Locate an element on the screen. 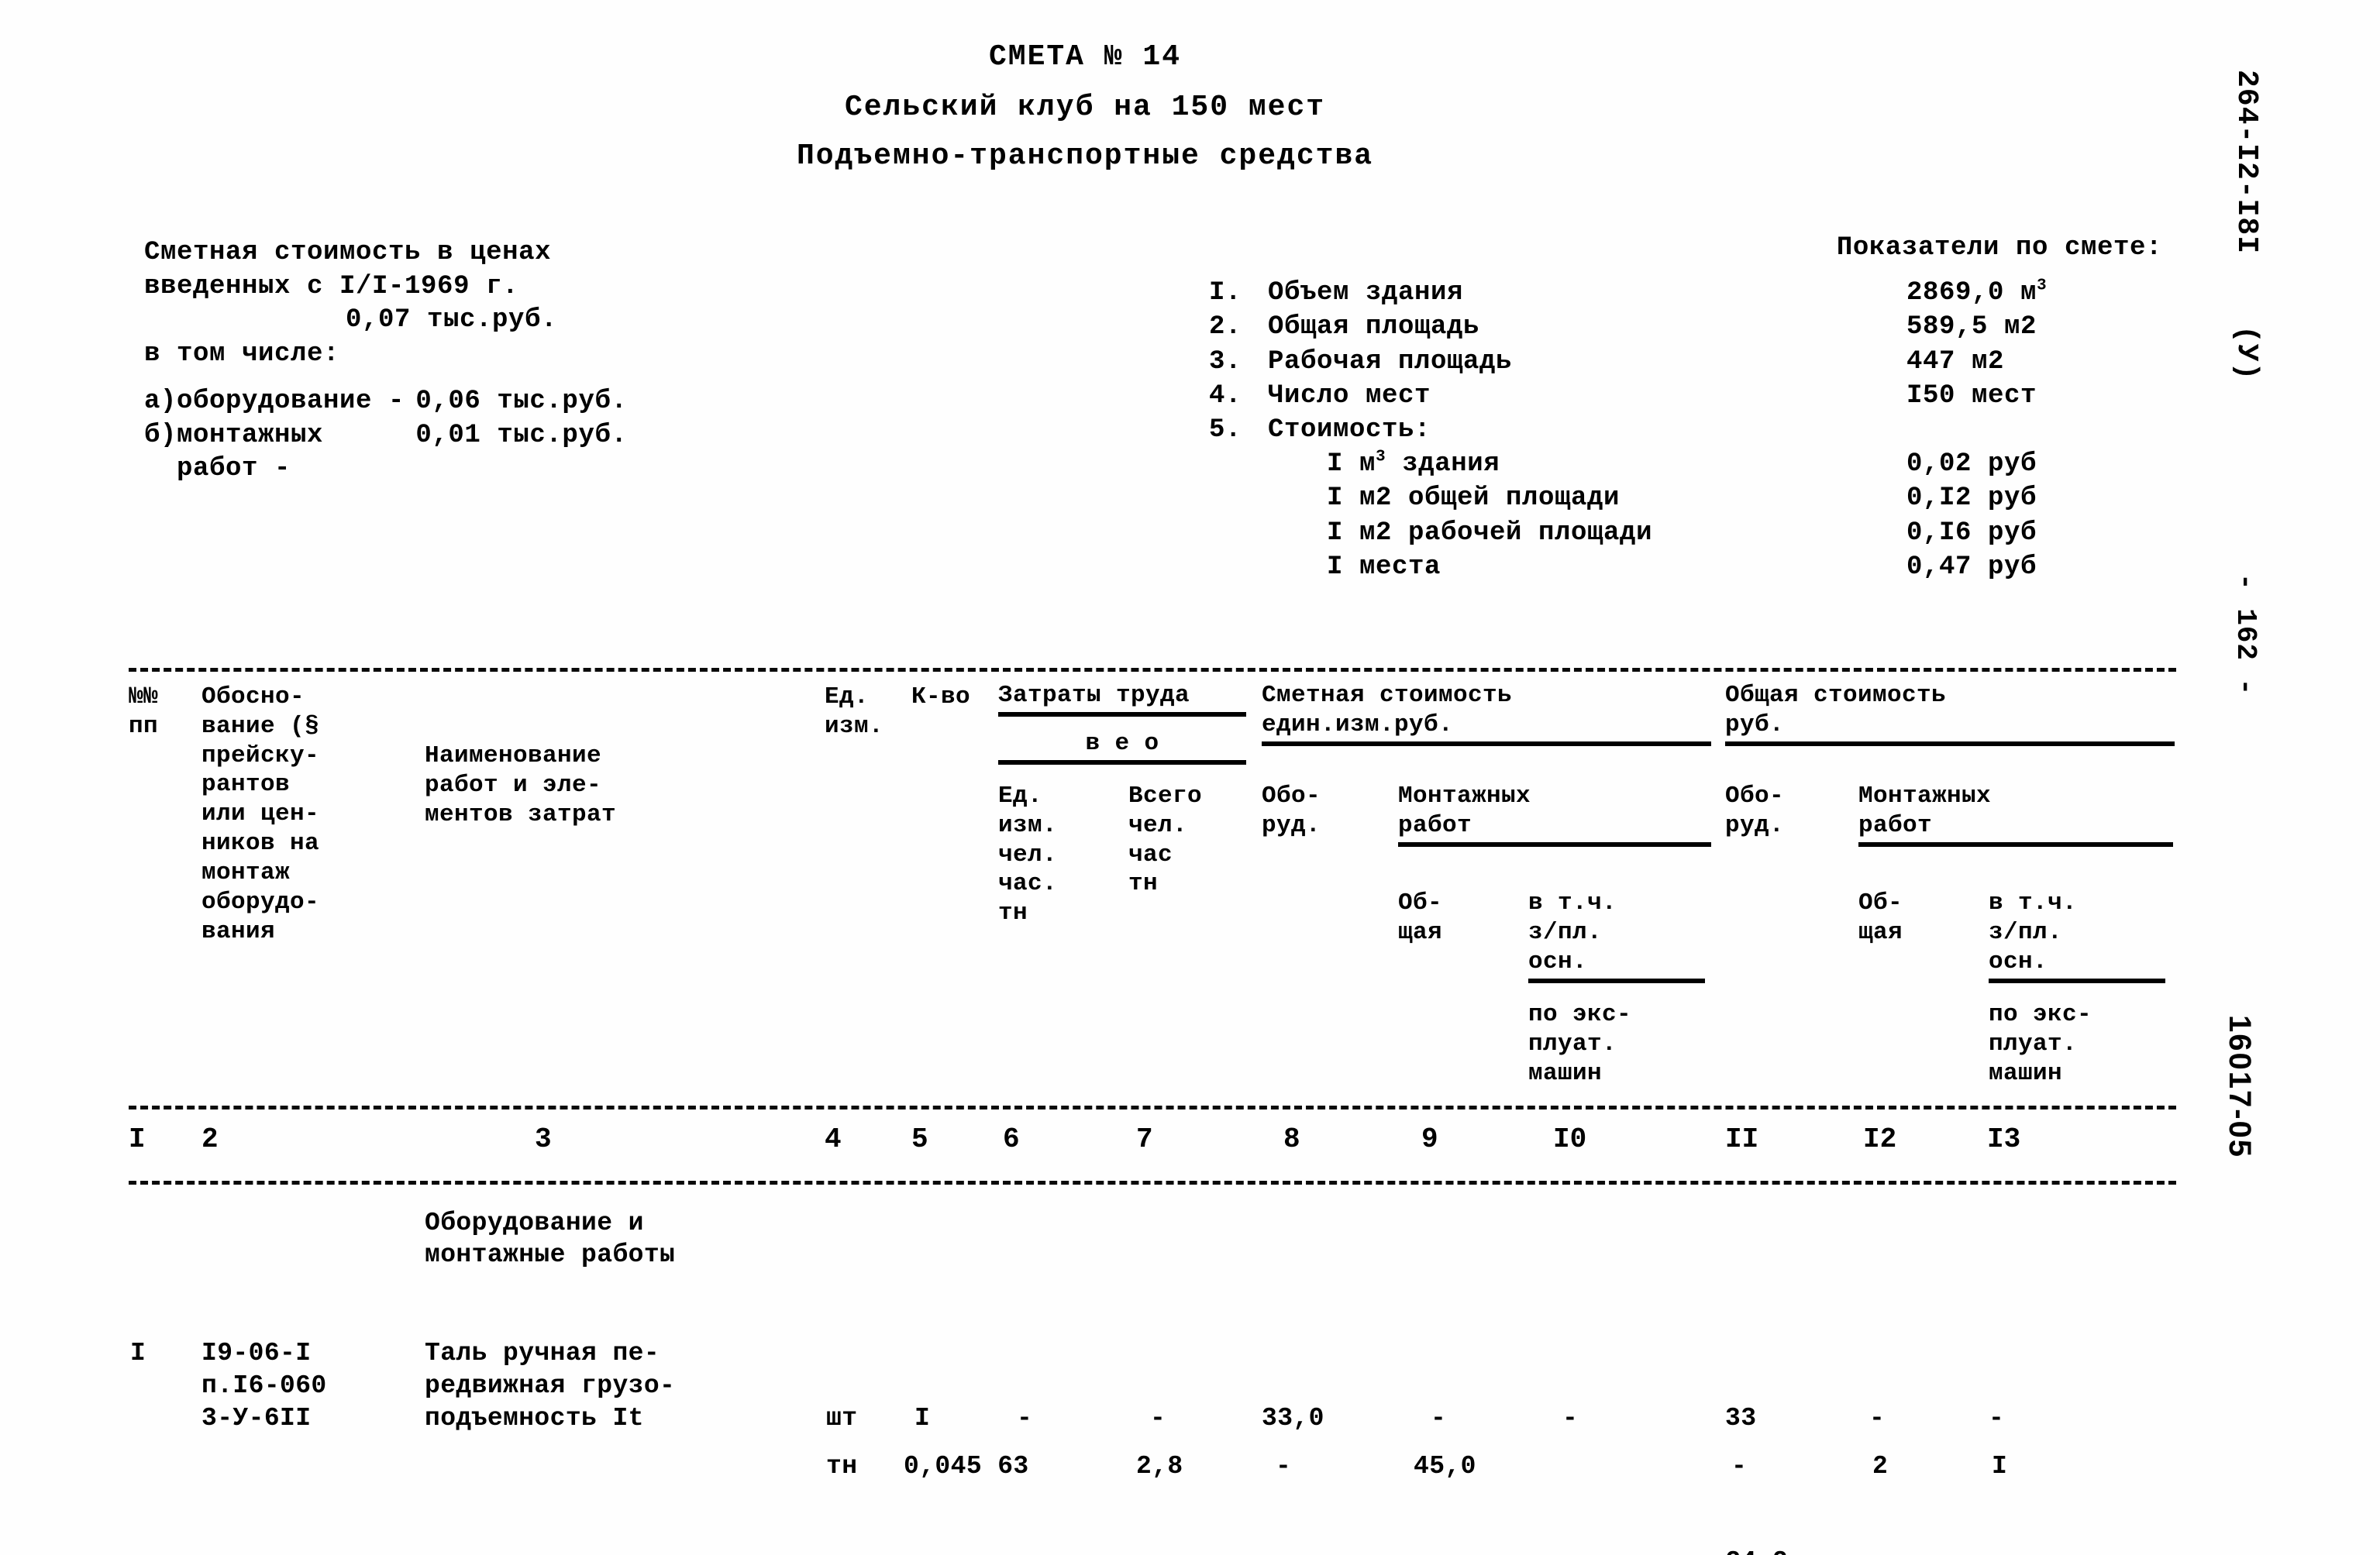 Image resolution: width=2380 pixels, height=1555 pixels. indicator-value: I50 мест is located at coordinates (1972, 395).